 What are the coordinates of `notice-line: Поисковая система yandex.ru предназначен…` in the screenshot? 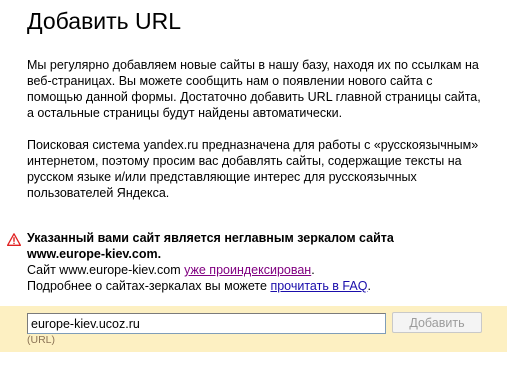 It's located at (253, 145).